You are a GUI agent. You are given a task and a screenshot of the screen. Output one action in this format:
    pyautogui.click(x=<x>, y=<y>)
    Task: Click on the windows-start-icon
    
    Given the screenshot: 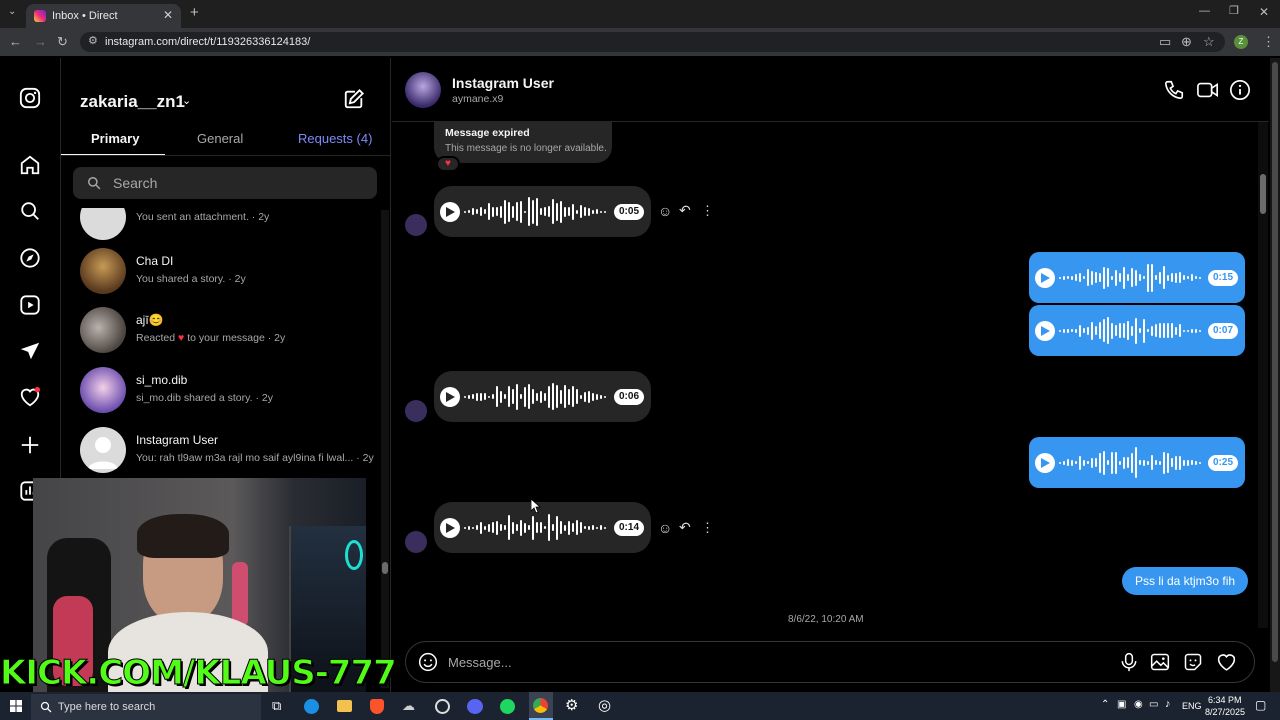 What is the action you would take?
    pyautogui.click(x=16, y=706)
    